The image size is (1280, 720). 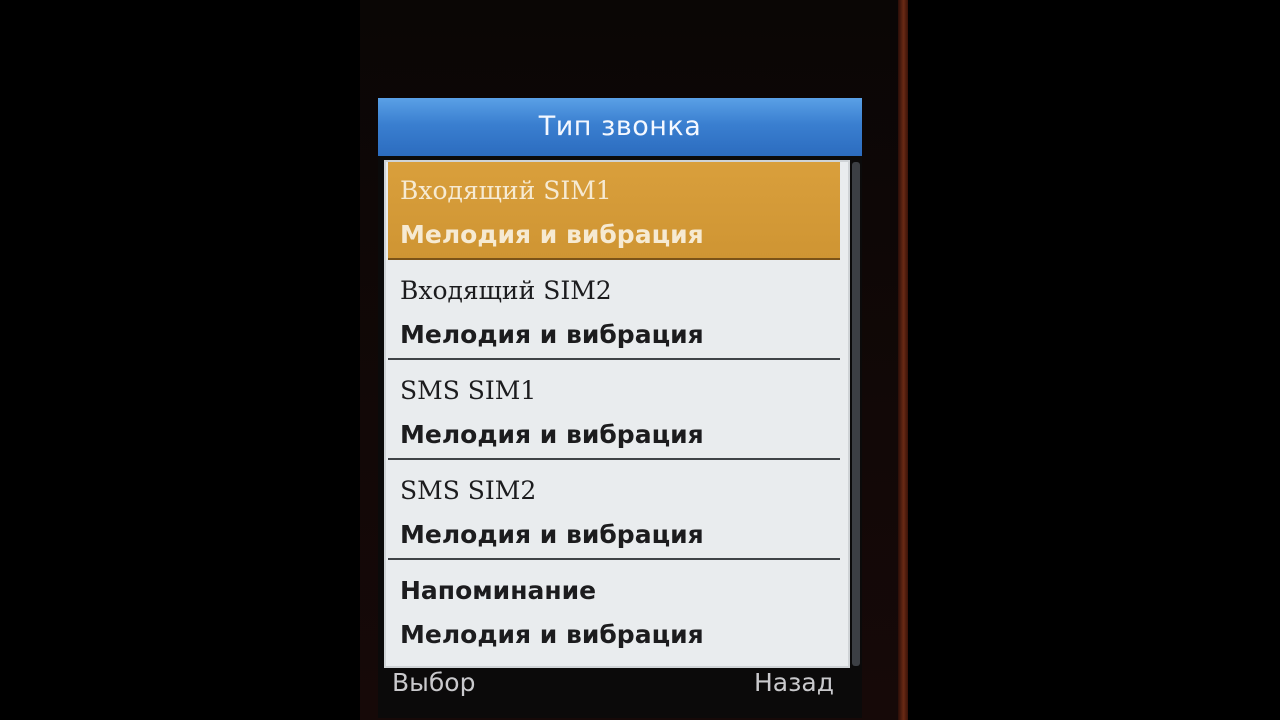 What do you see at coordinates (468, 490) in the screenshot?
I see `item-name: SMS SIM2` at bounding box center [468, 490].